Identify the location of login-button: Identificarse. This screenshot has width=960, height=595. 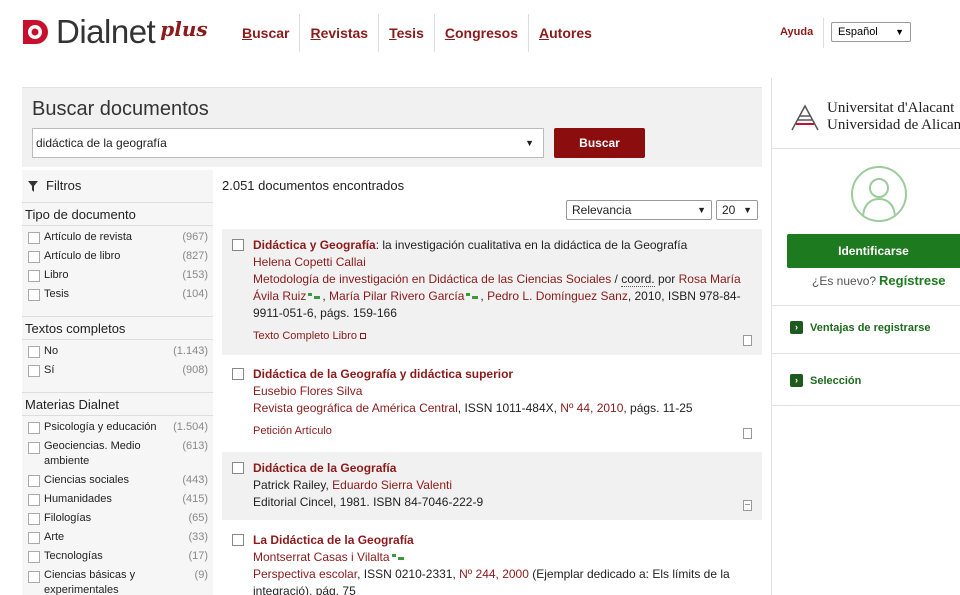
(873, 251).